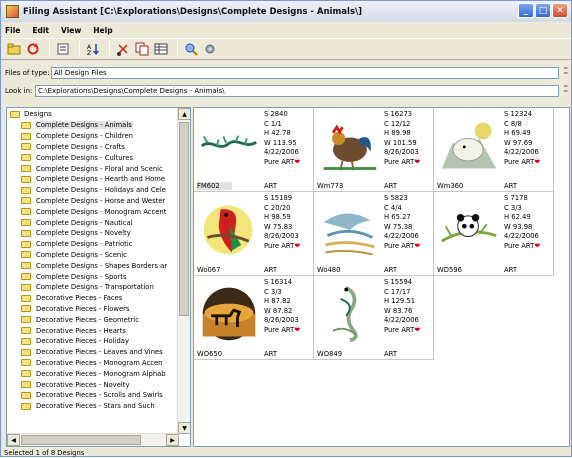 The width and height of the screenshot is (572, 458). Describe the element at coordinates (101, 352) in the screenshot. I see `tree-item: Decorative Pieces - Leaves and Vines` at that location.